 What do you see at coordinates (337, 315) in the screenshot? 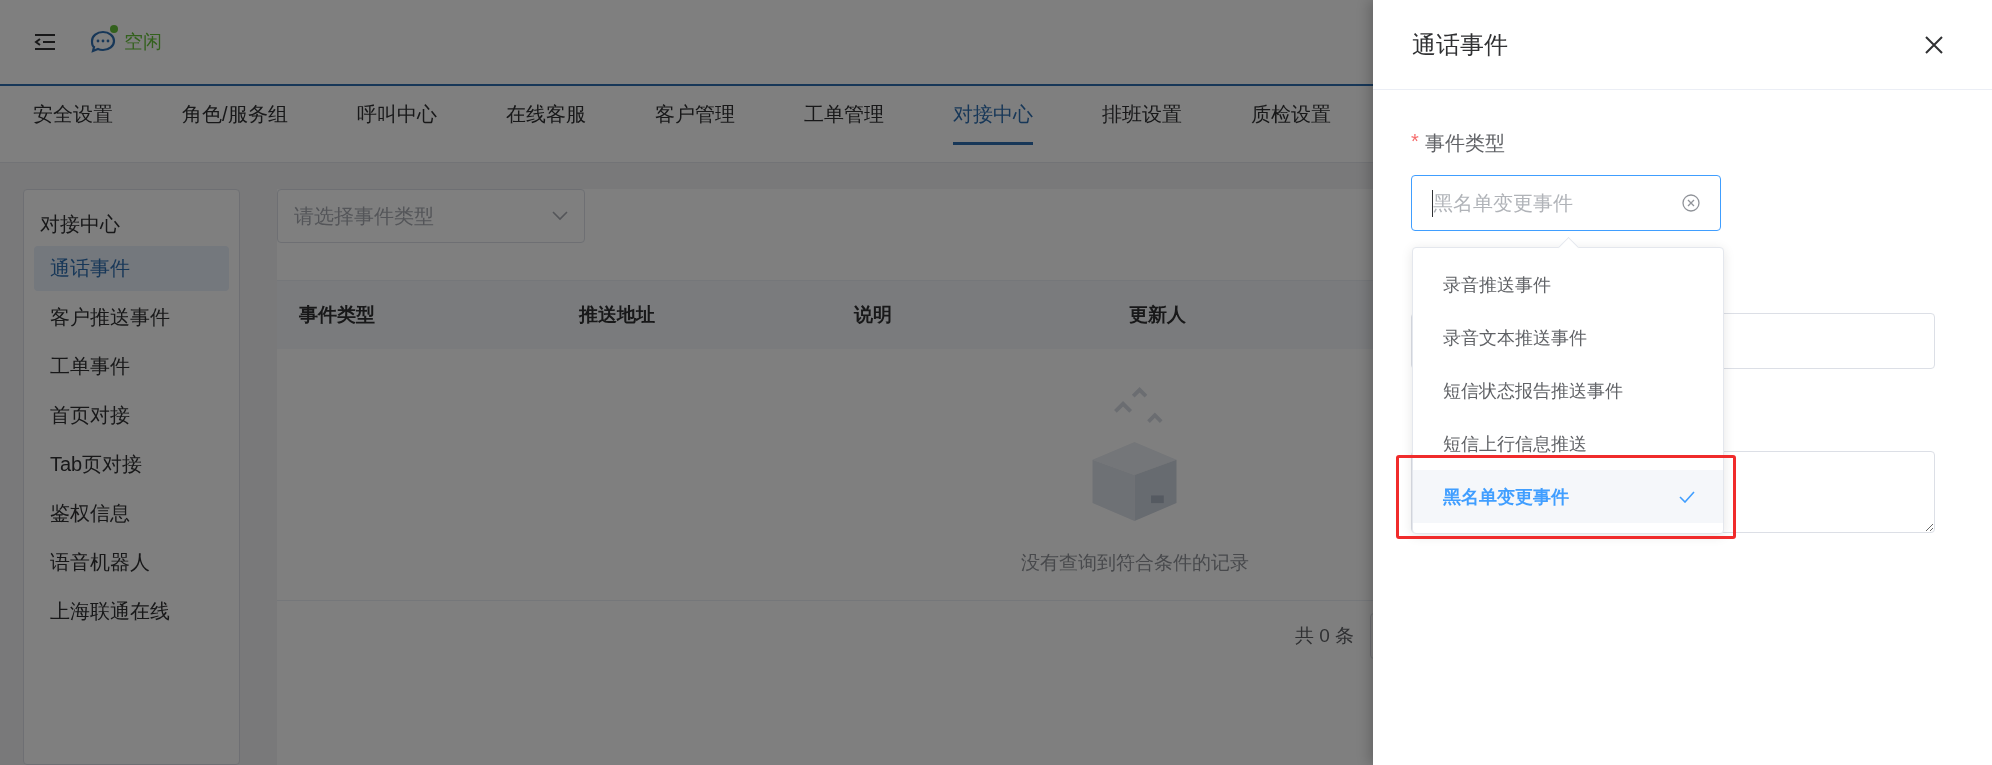
I see `column-header: 事件类型` at bounding box center [337, 315].